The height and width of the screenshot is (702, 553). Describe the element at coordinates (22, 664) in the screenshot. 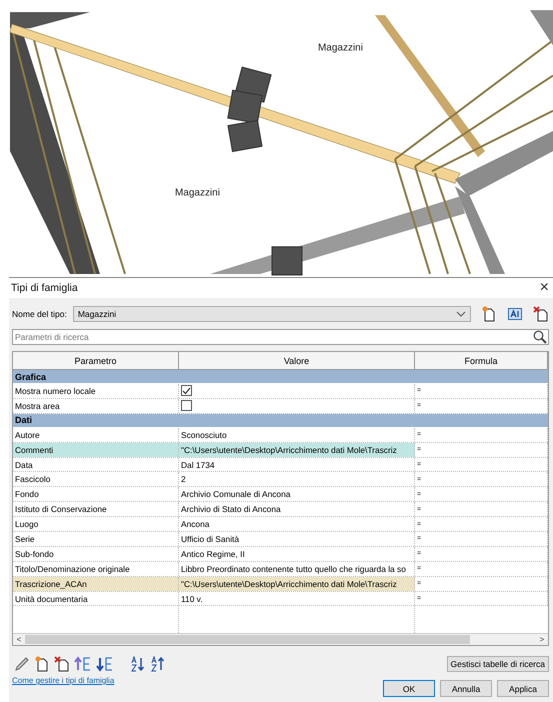

I see `pencil-icon` at that location.